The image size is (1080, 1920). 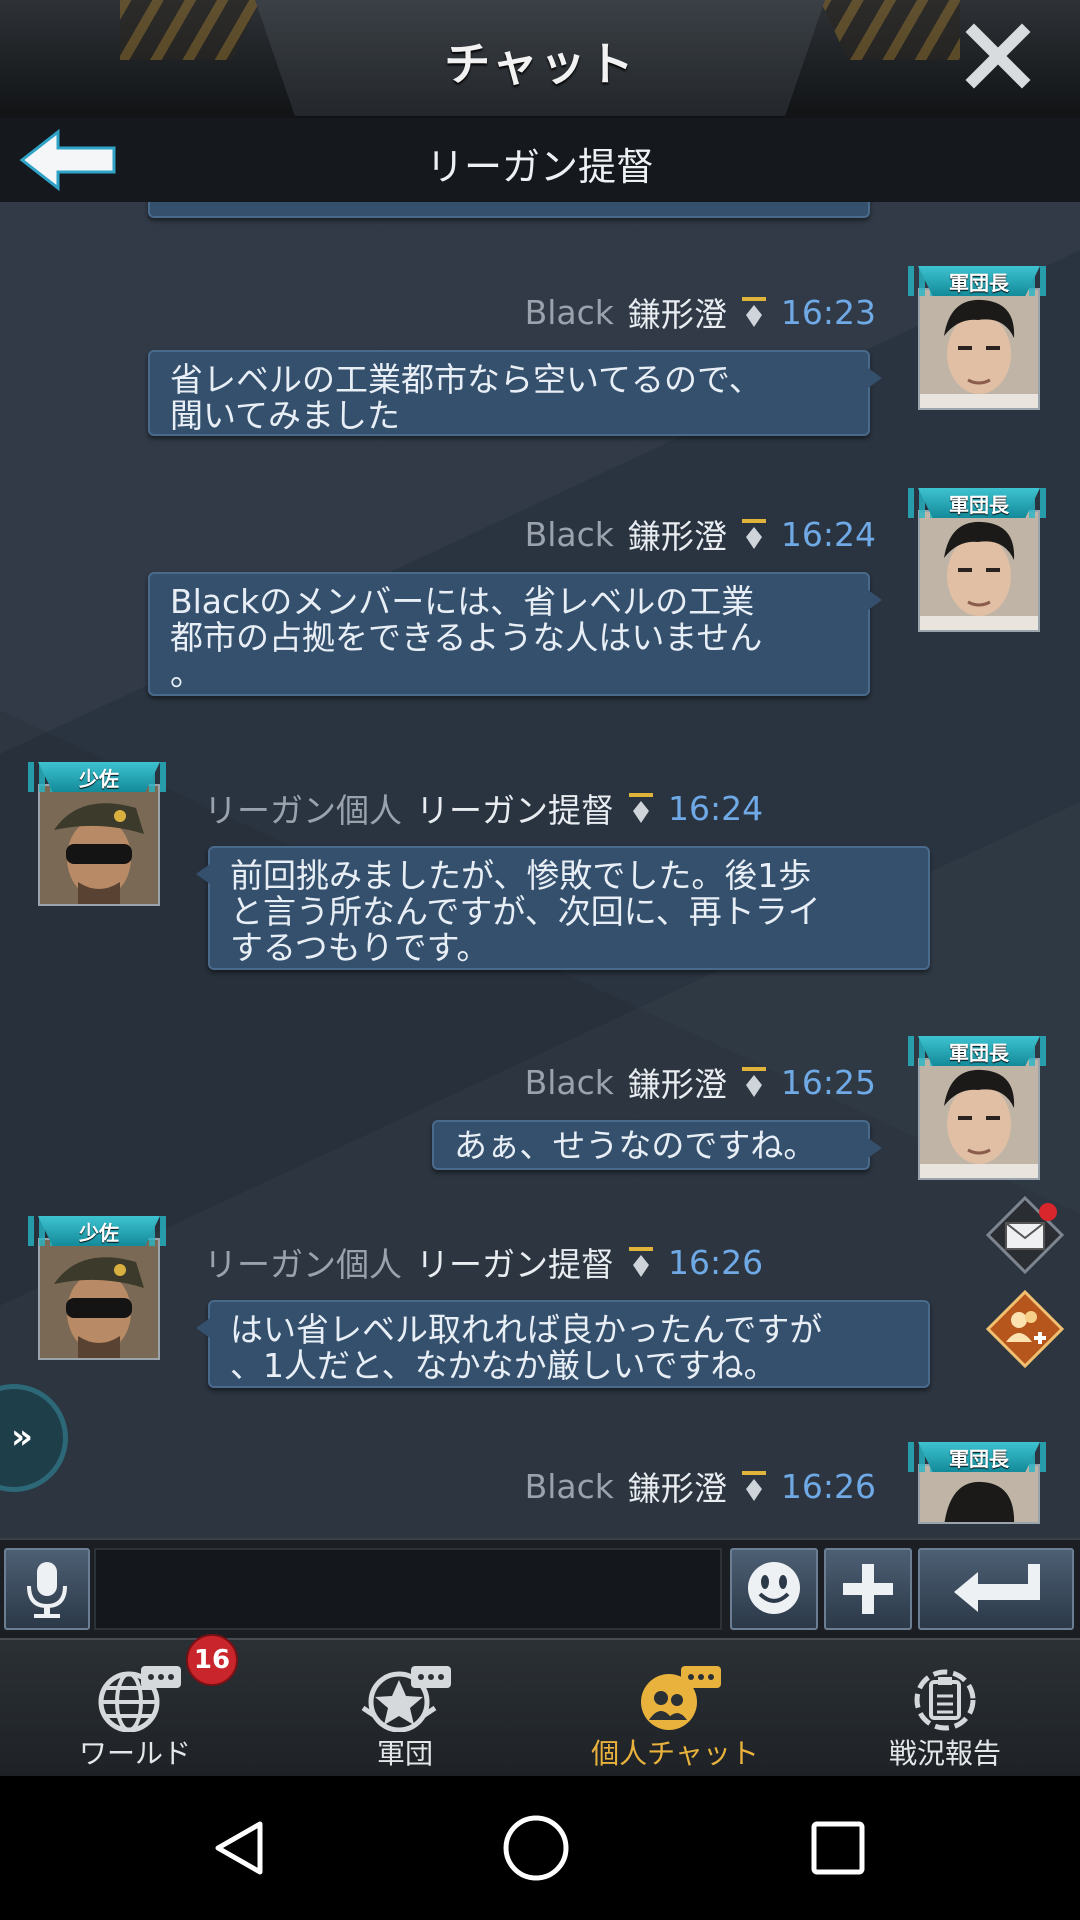 I want to click on add-friend-icon, so click(x=1025, y=1329).